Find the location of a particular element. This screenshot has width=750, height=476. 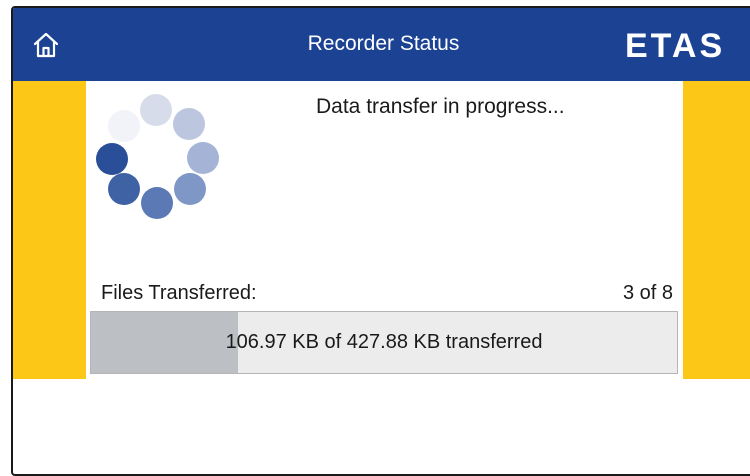

transfer-progress-bar: 106.97 KB of 427.88 KB transferred is located at coordinates (384, 342).